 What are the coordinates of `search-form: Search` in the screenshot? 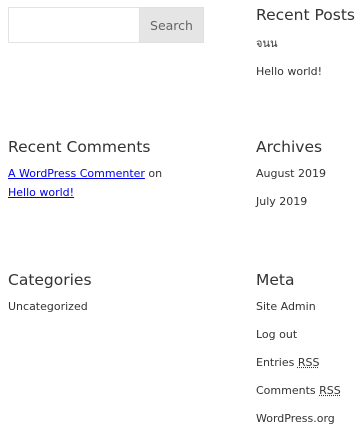 It's located at (106, 25).